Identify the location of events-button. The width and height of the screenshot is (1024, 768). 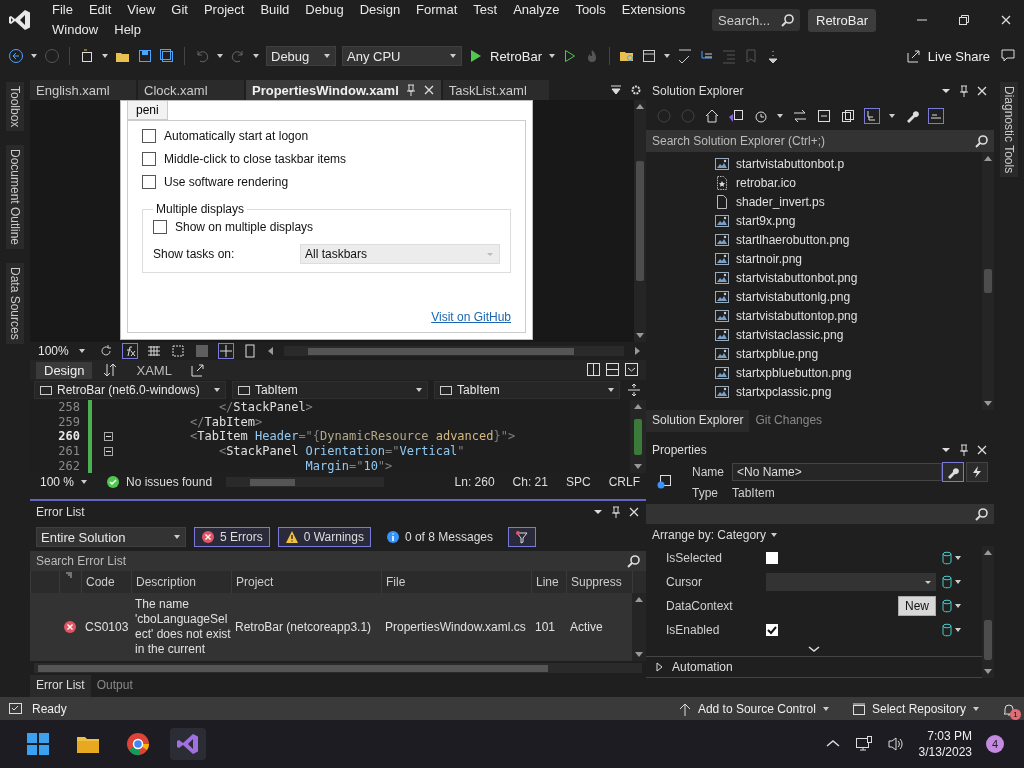
(977, 472).